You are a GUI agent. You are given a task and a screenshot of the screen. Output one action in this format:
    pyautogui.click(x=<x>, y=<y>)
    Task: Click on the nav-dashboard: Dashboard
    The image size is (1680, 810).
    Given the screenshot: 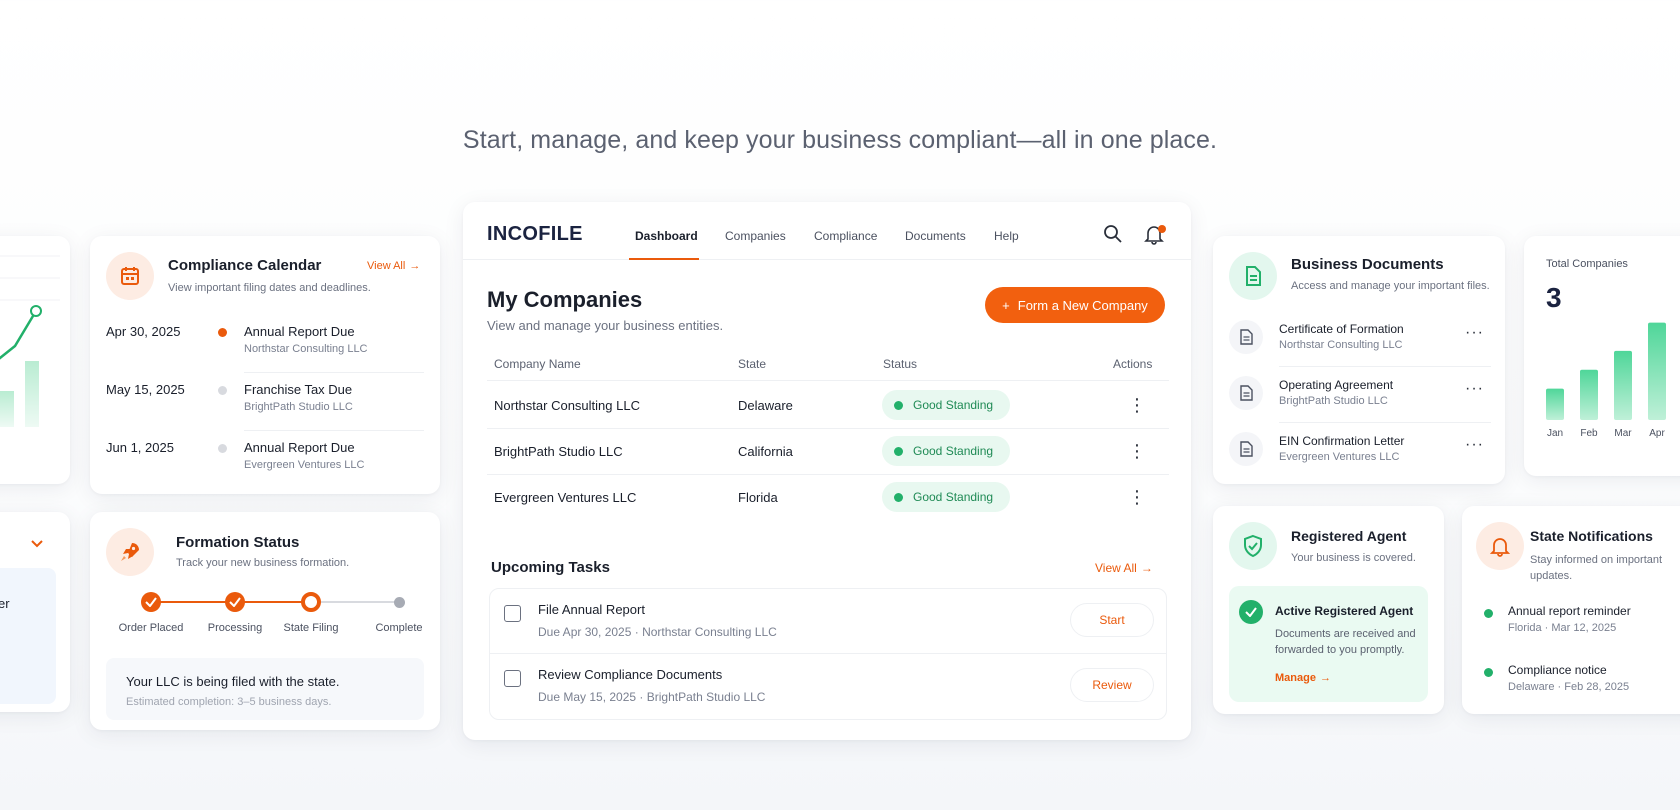 What is the action you would take?
    pyautogui.click(x=666, y=236)
    